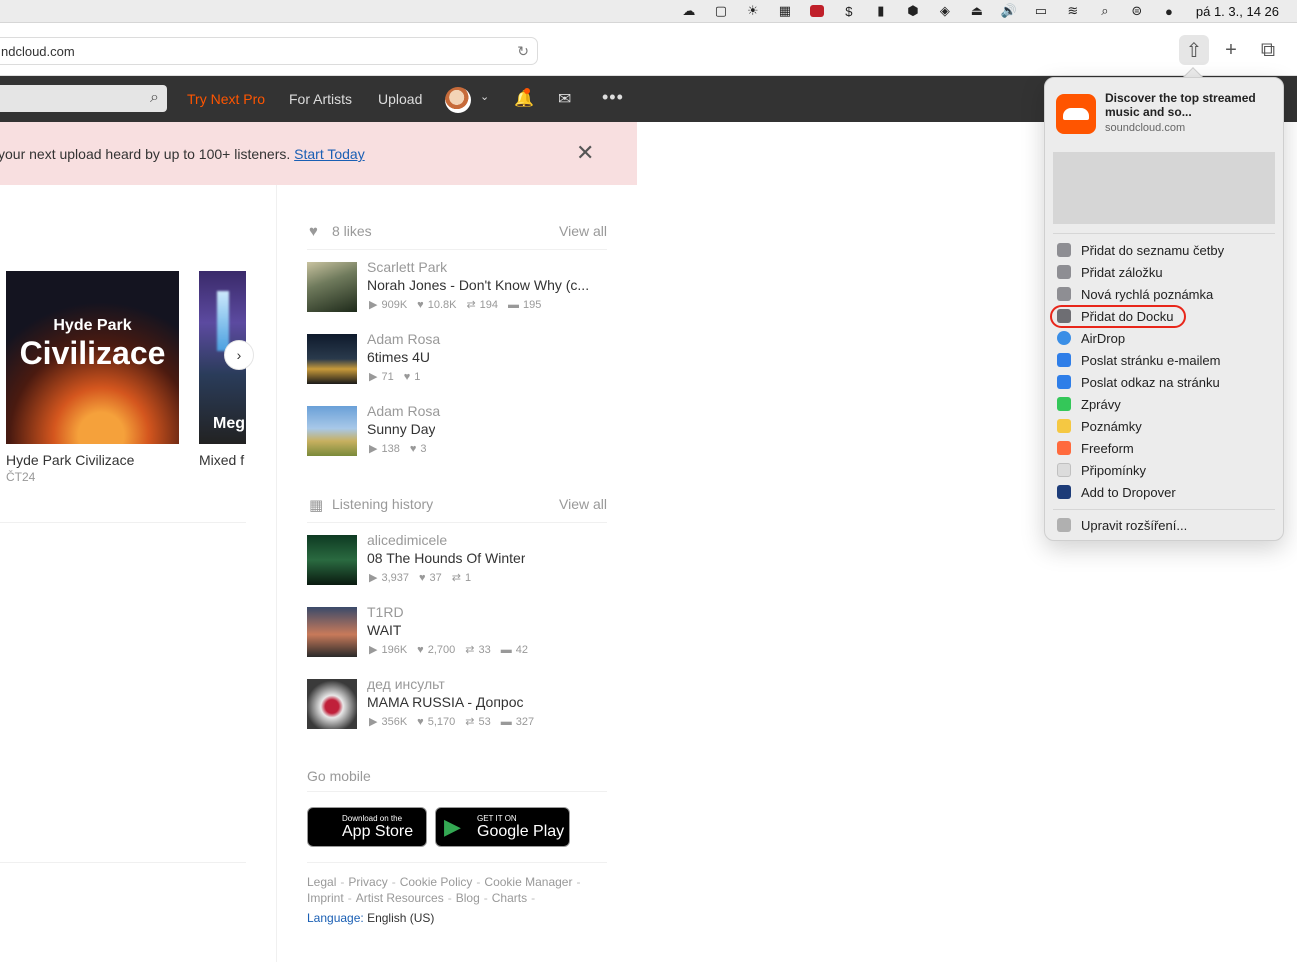  Describe the element at coordinates (1164, 294) in the screenshot. I see `menu-item-quick-note: Nová rychlá poznámka` at that location.